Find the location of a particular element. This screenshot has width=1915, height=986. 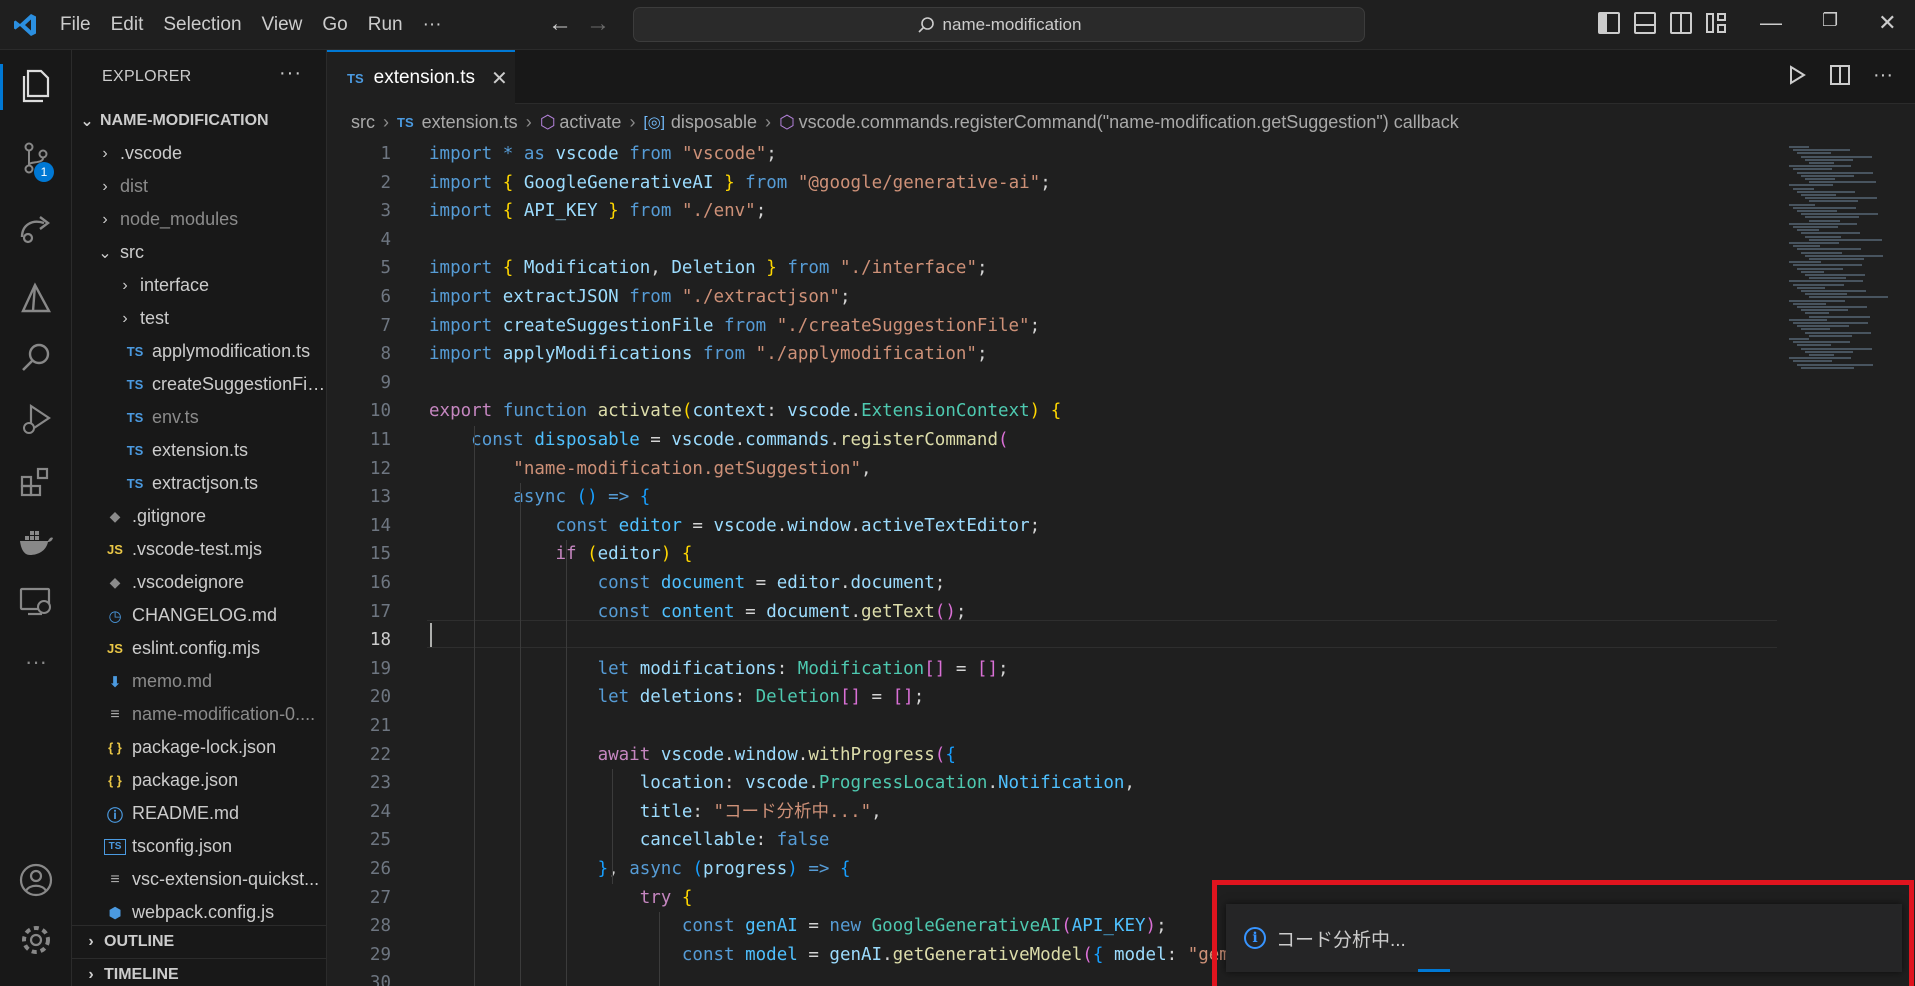

outline-section: › OUTLINE is located at coordinates (199, 941).